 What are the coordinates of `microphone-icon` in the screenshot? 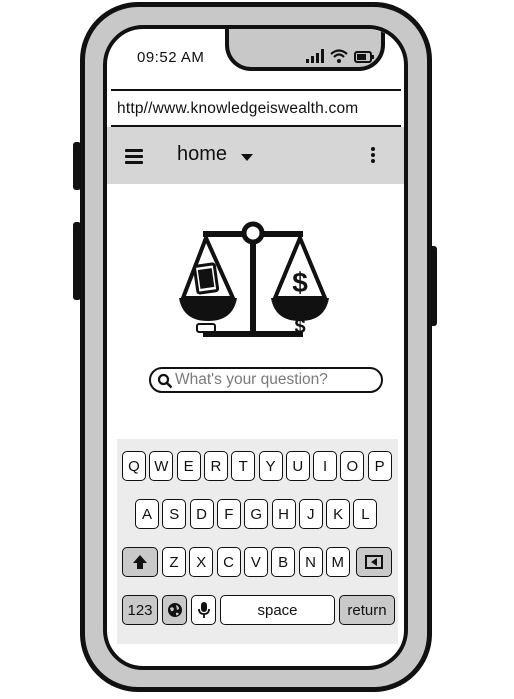 It's located at (203, 610).